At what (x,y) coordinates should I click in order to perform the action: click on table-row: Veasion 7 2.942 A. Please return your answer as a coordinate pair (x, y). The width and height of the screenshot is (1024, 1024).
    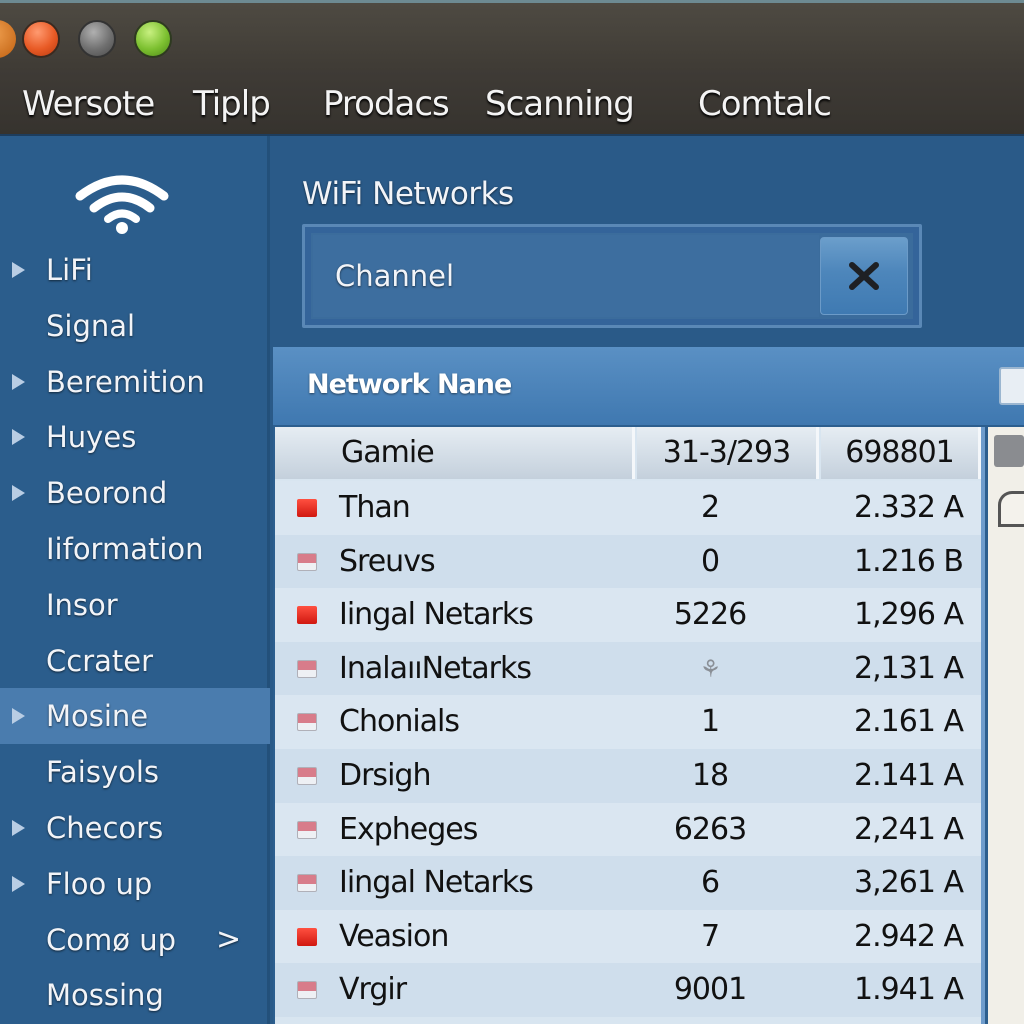
    Looking at the image, I should click on (628, 937).